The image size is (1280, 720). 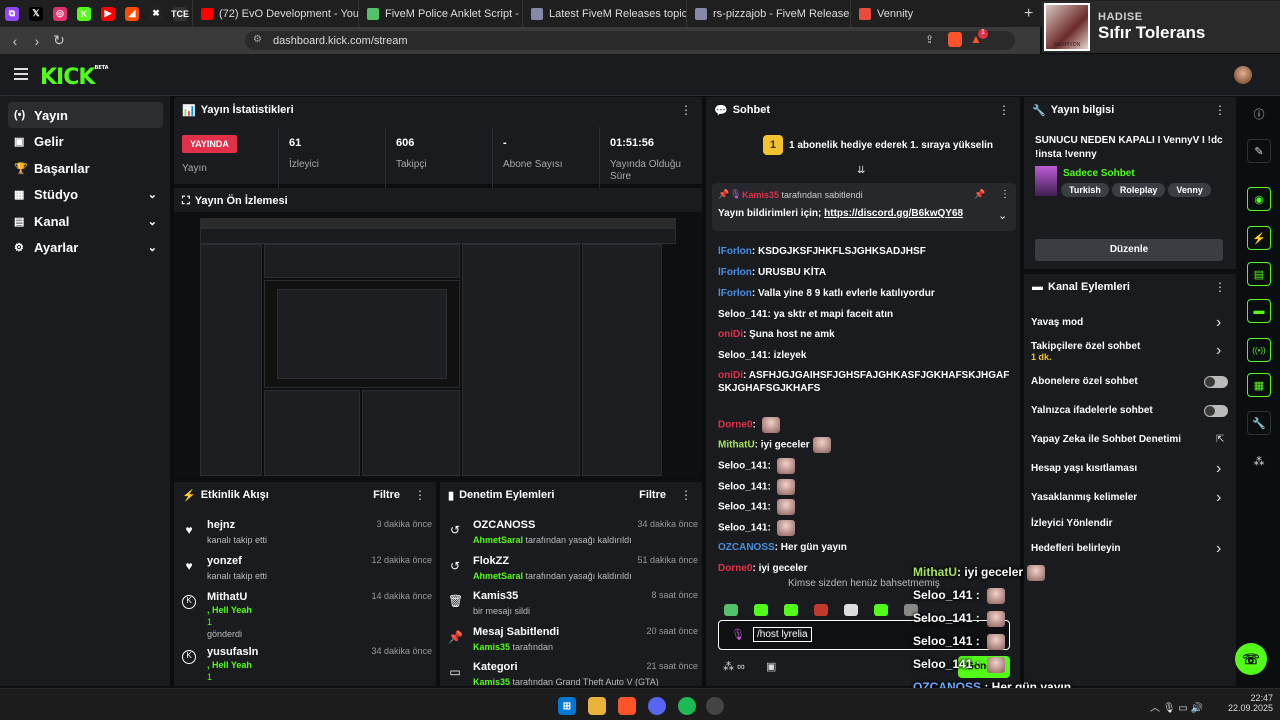 I want to click on reload-icon: ↻, so click(x=59, y=40).